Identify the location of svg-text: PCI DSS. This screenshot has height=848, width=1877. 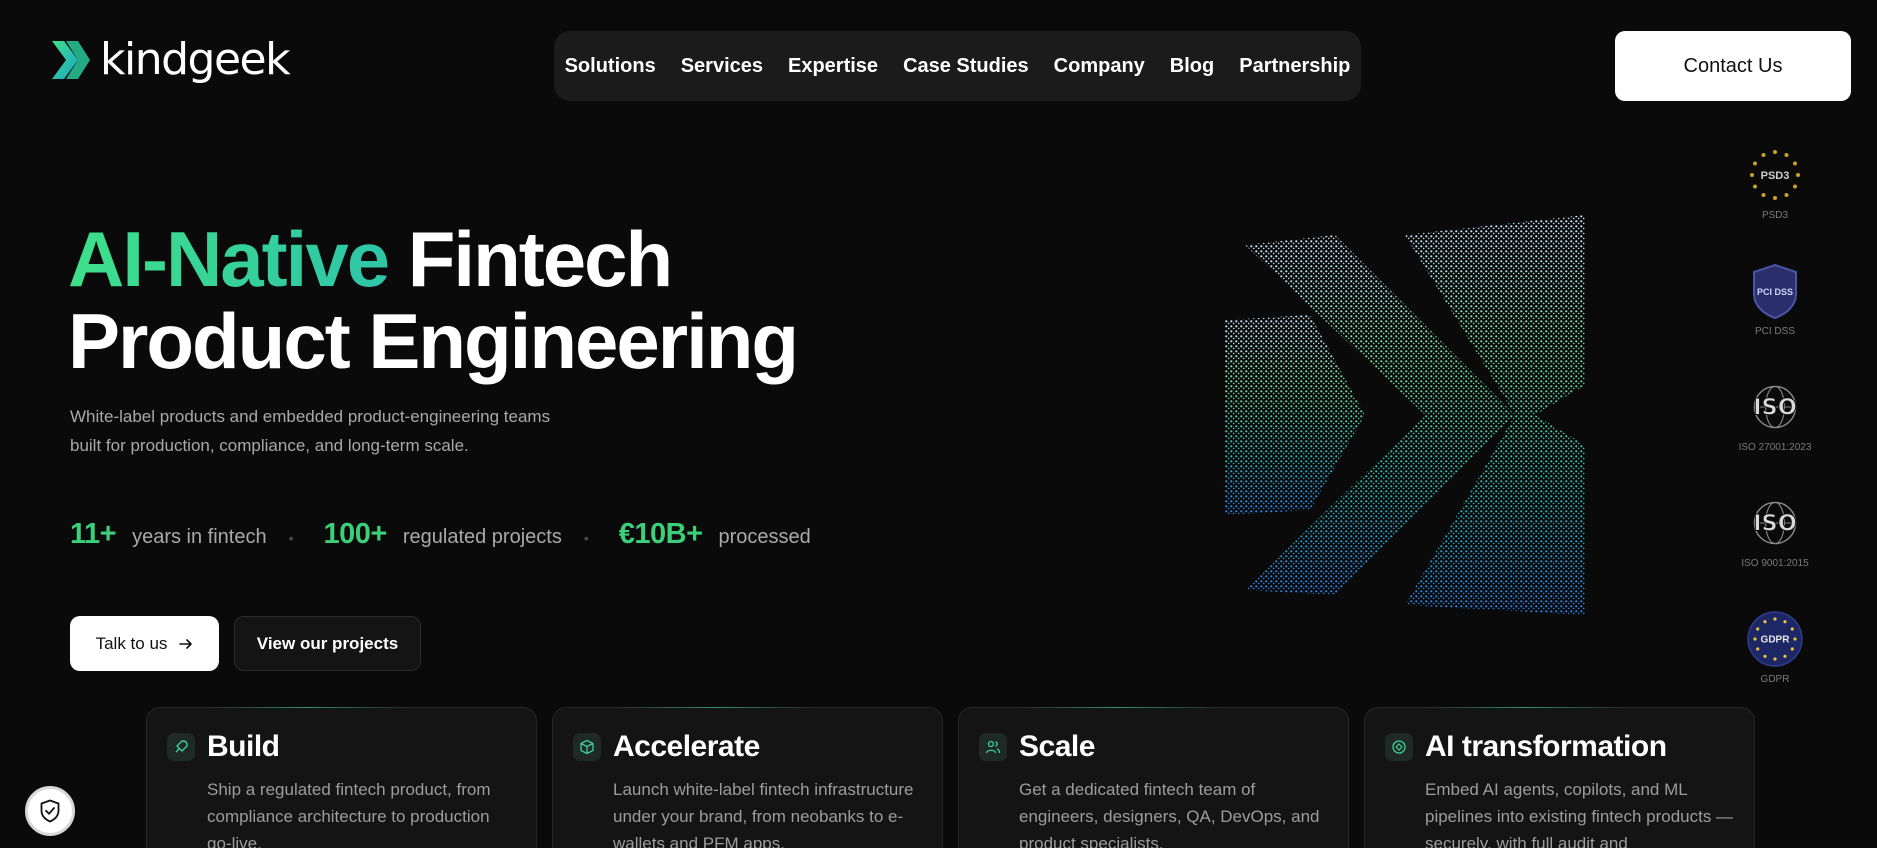
(1775, 292).